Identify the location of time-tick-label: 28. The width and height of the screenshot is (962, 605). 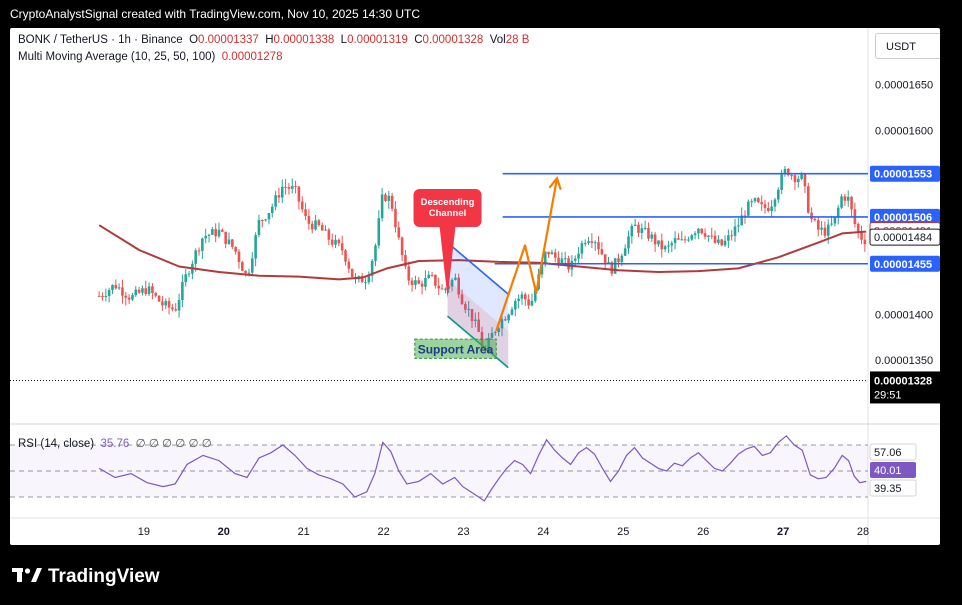
(863, 532).